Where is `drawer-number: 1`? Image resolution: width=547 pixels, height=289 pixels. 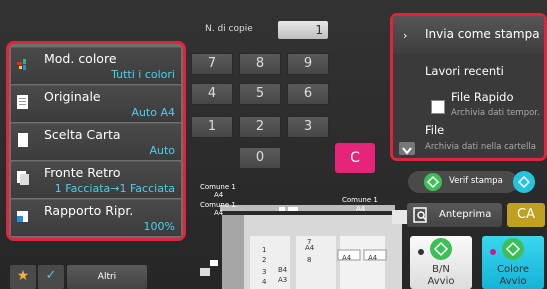
drawer-number: 1 is located at coordinates (264, 250).